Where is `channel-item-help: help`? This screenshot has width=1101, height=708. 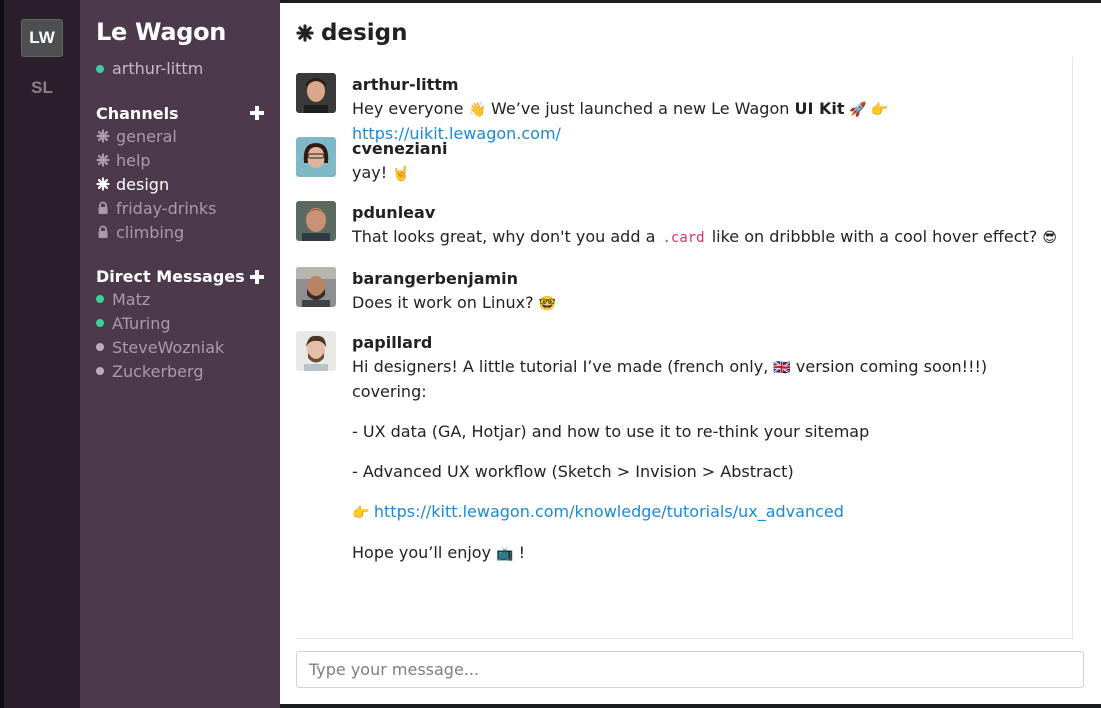 channel-item-help: help is located at coordinates (186, 160).